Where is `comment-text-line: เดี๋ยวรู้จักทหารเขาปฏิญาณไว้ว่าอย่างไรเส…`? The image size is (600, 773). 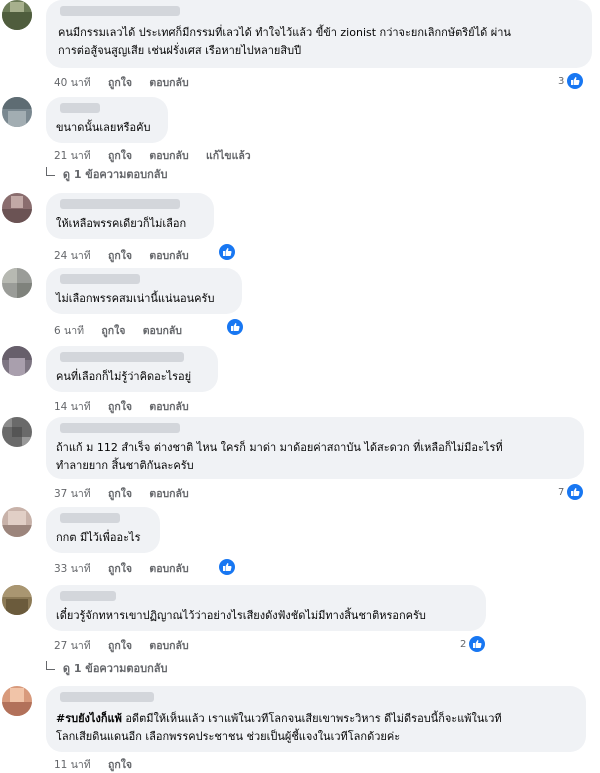
comment-text-line: เดี๋ยวรู้จักทหารเขาปฏิญาณไว้ว่าอย่างไรเส… is located at coordinates (241, 615).